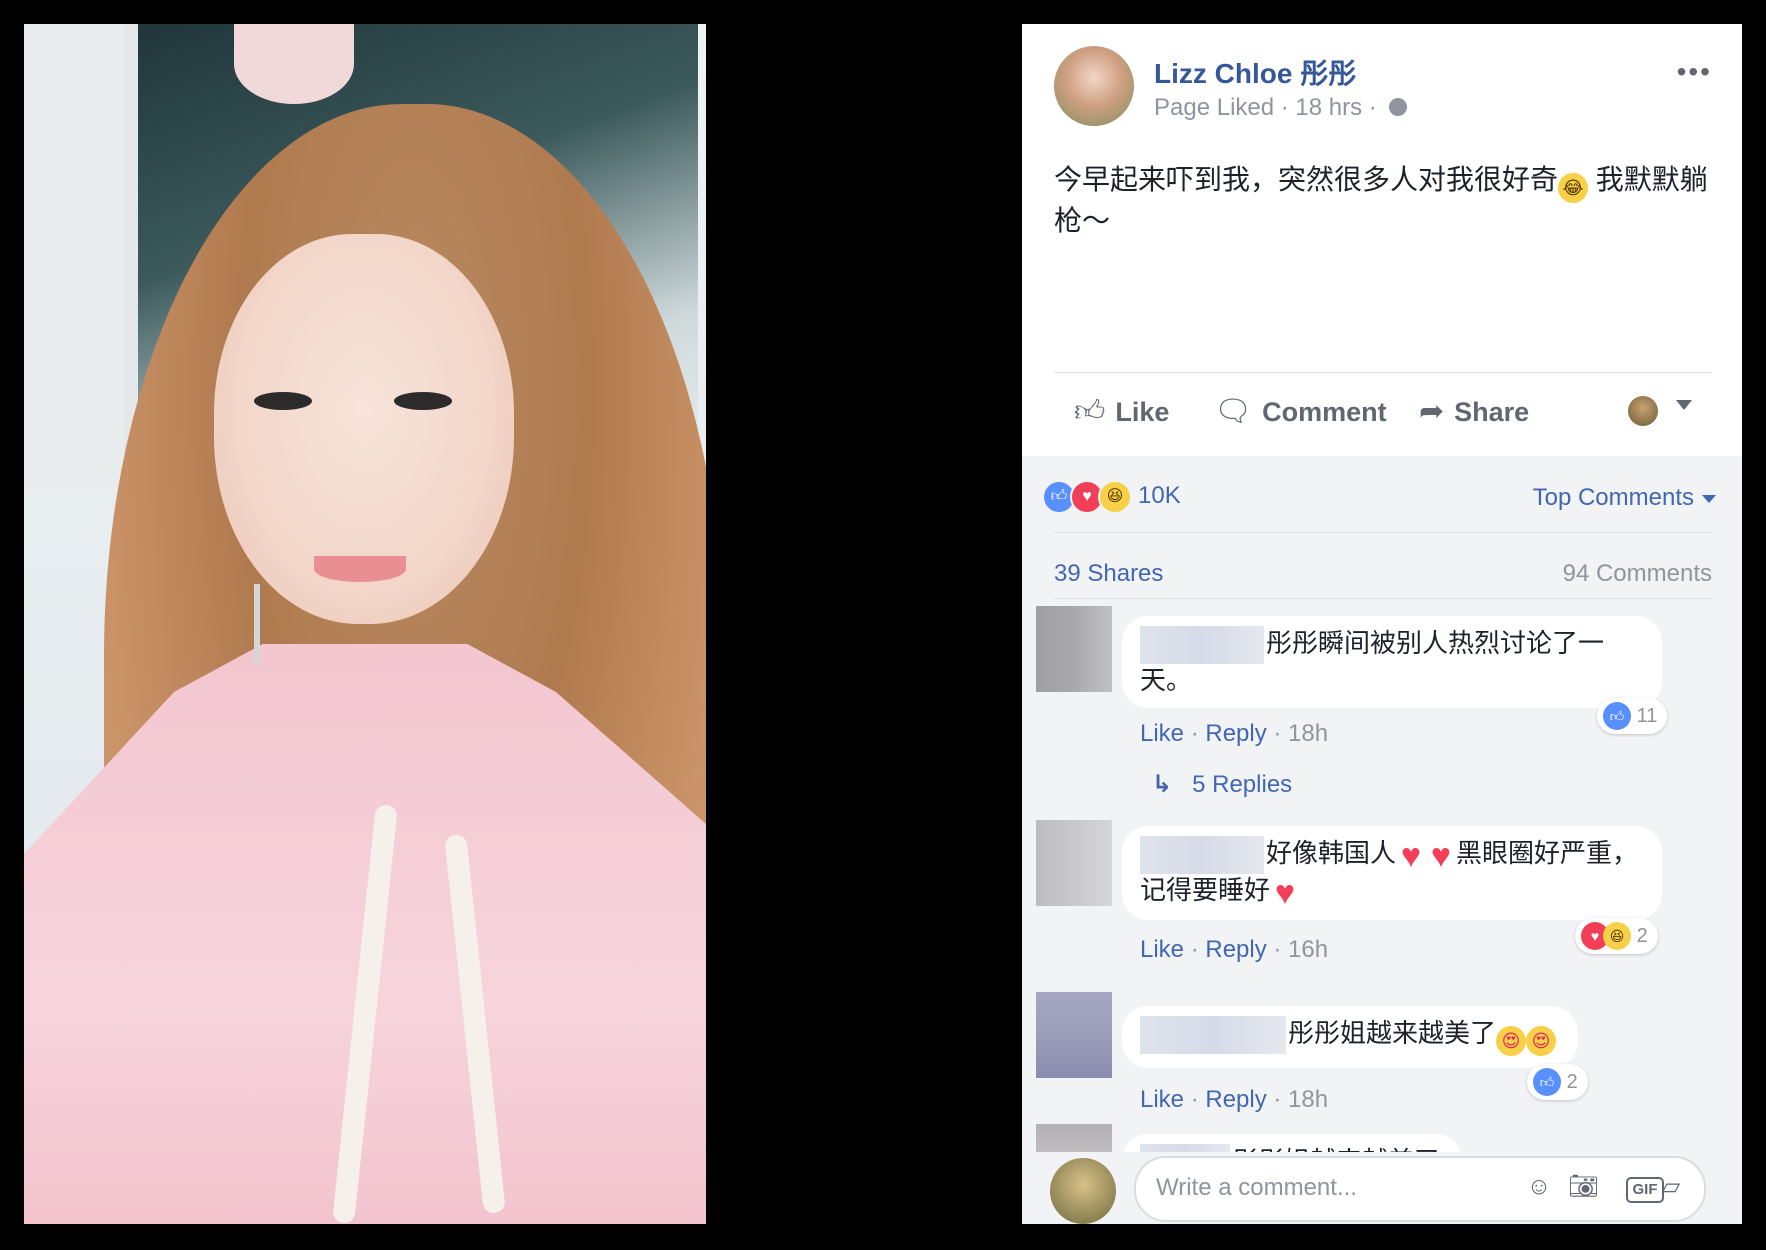 The width and height of the screenshot is (1766, 1250). I want to click on post-text-part1: 今早起来吓到我，突然很多人对我很好奇, so click(1306, 179).